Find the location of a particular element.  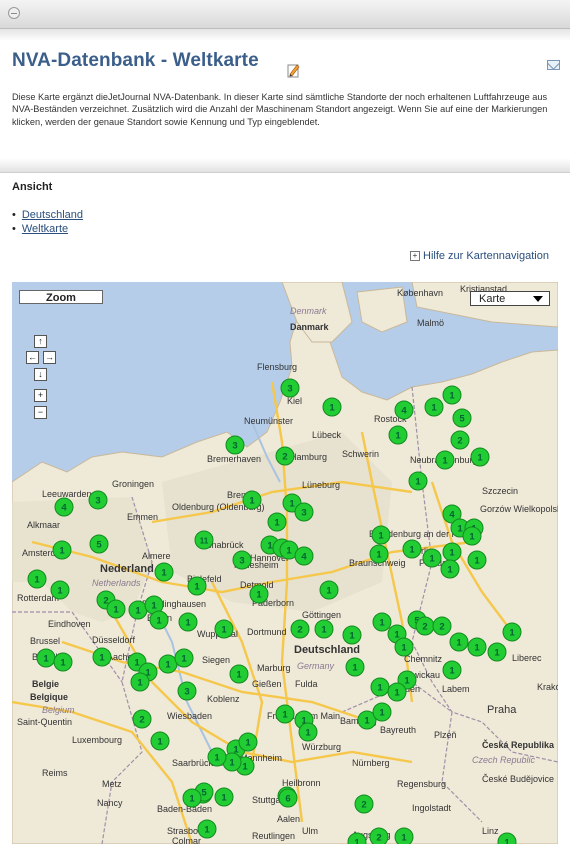

place-label: Eindhoven is located at coordinates (69, 624).